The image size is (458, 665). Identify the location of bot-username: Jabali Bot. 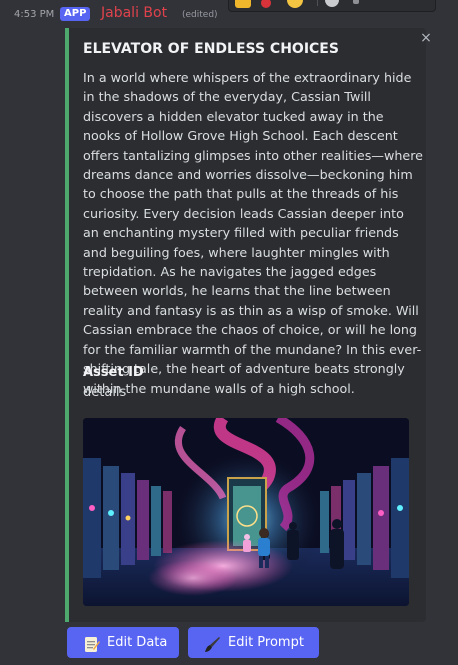
(134, 13).